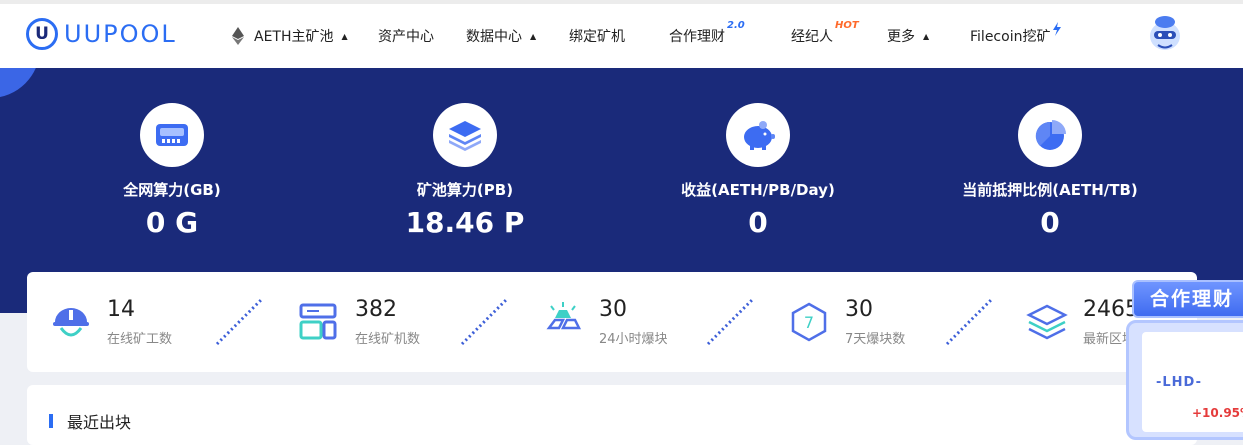 Image resolution: width=1243 pixels, height=445 pixels. Describe the element at coordinates (465, 171) in the screenshot. I see `stat-pool-hashrate: 矿池算力(PB) 18.46 P` at that location.